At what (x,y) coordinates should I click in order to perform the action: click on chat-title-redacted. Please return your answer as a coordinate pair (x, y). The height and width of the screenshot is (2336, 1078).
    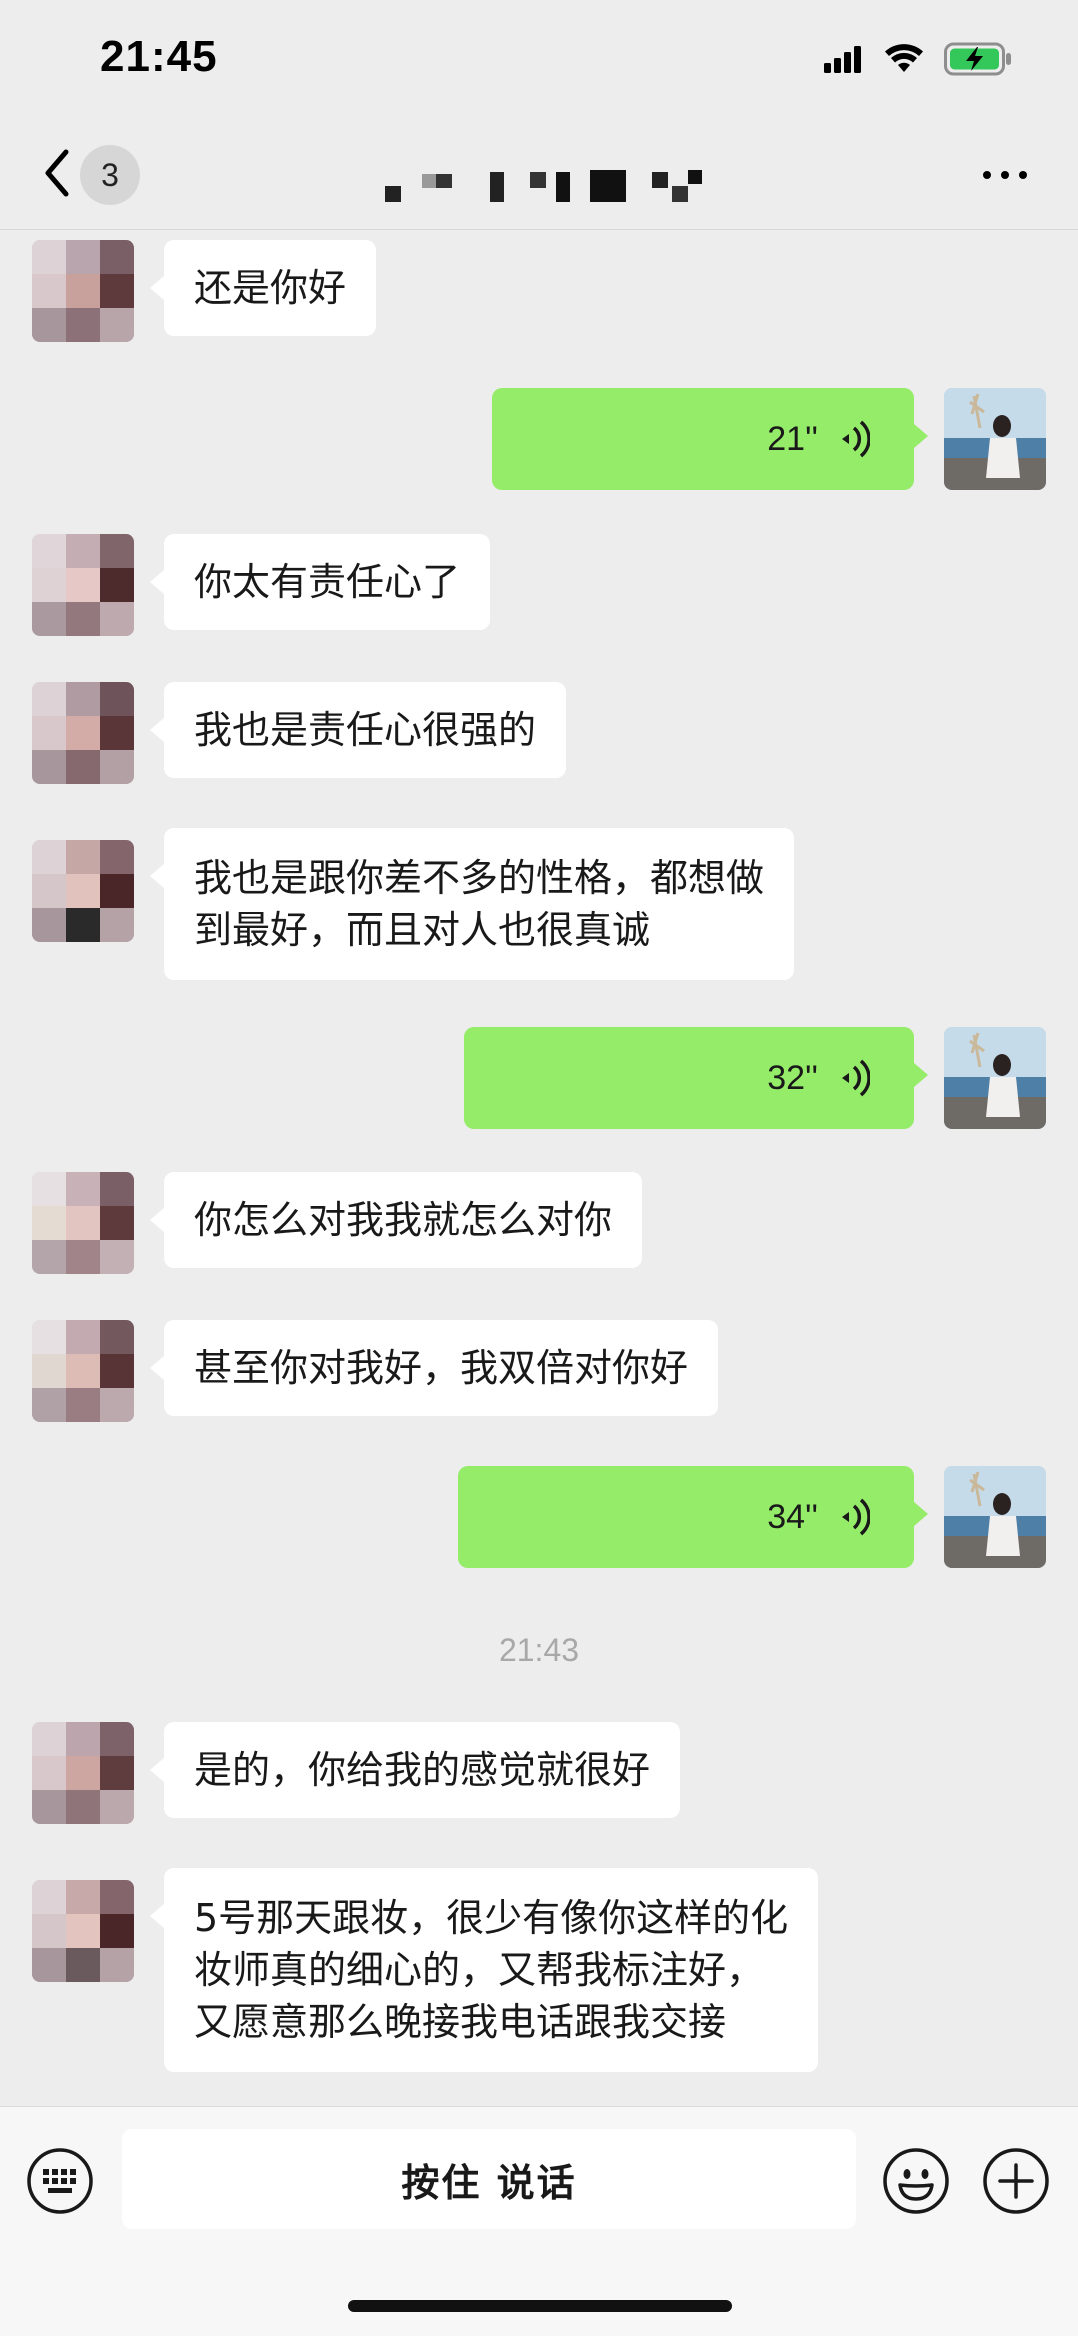
    Looking at the image, I should click on (543, 186).